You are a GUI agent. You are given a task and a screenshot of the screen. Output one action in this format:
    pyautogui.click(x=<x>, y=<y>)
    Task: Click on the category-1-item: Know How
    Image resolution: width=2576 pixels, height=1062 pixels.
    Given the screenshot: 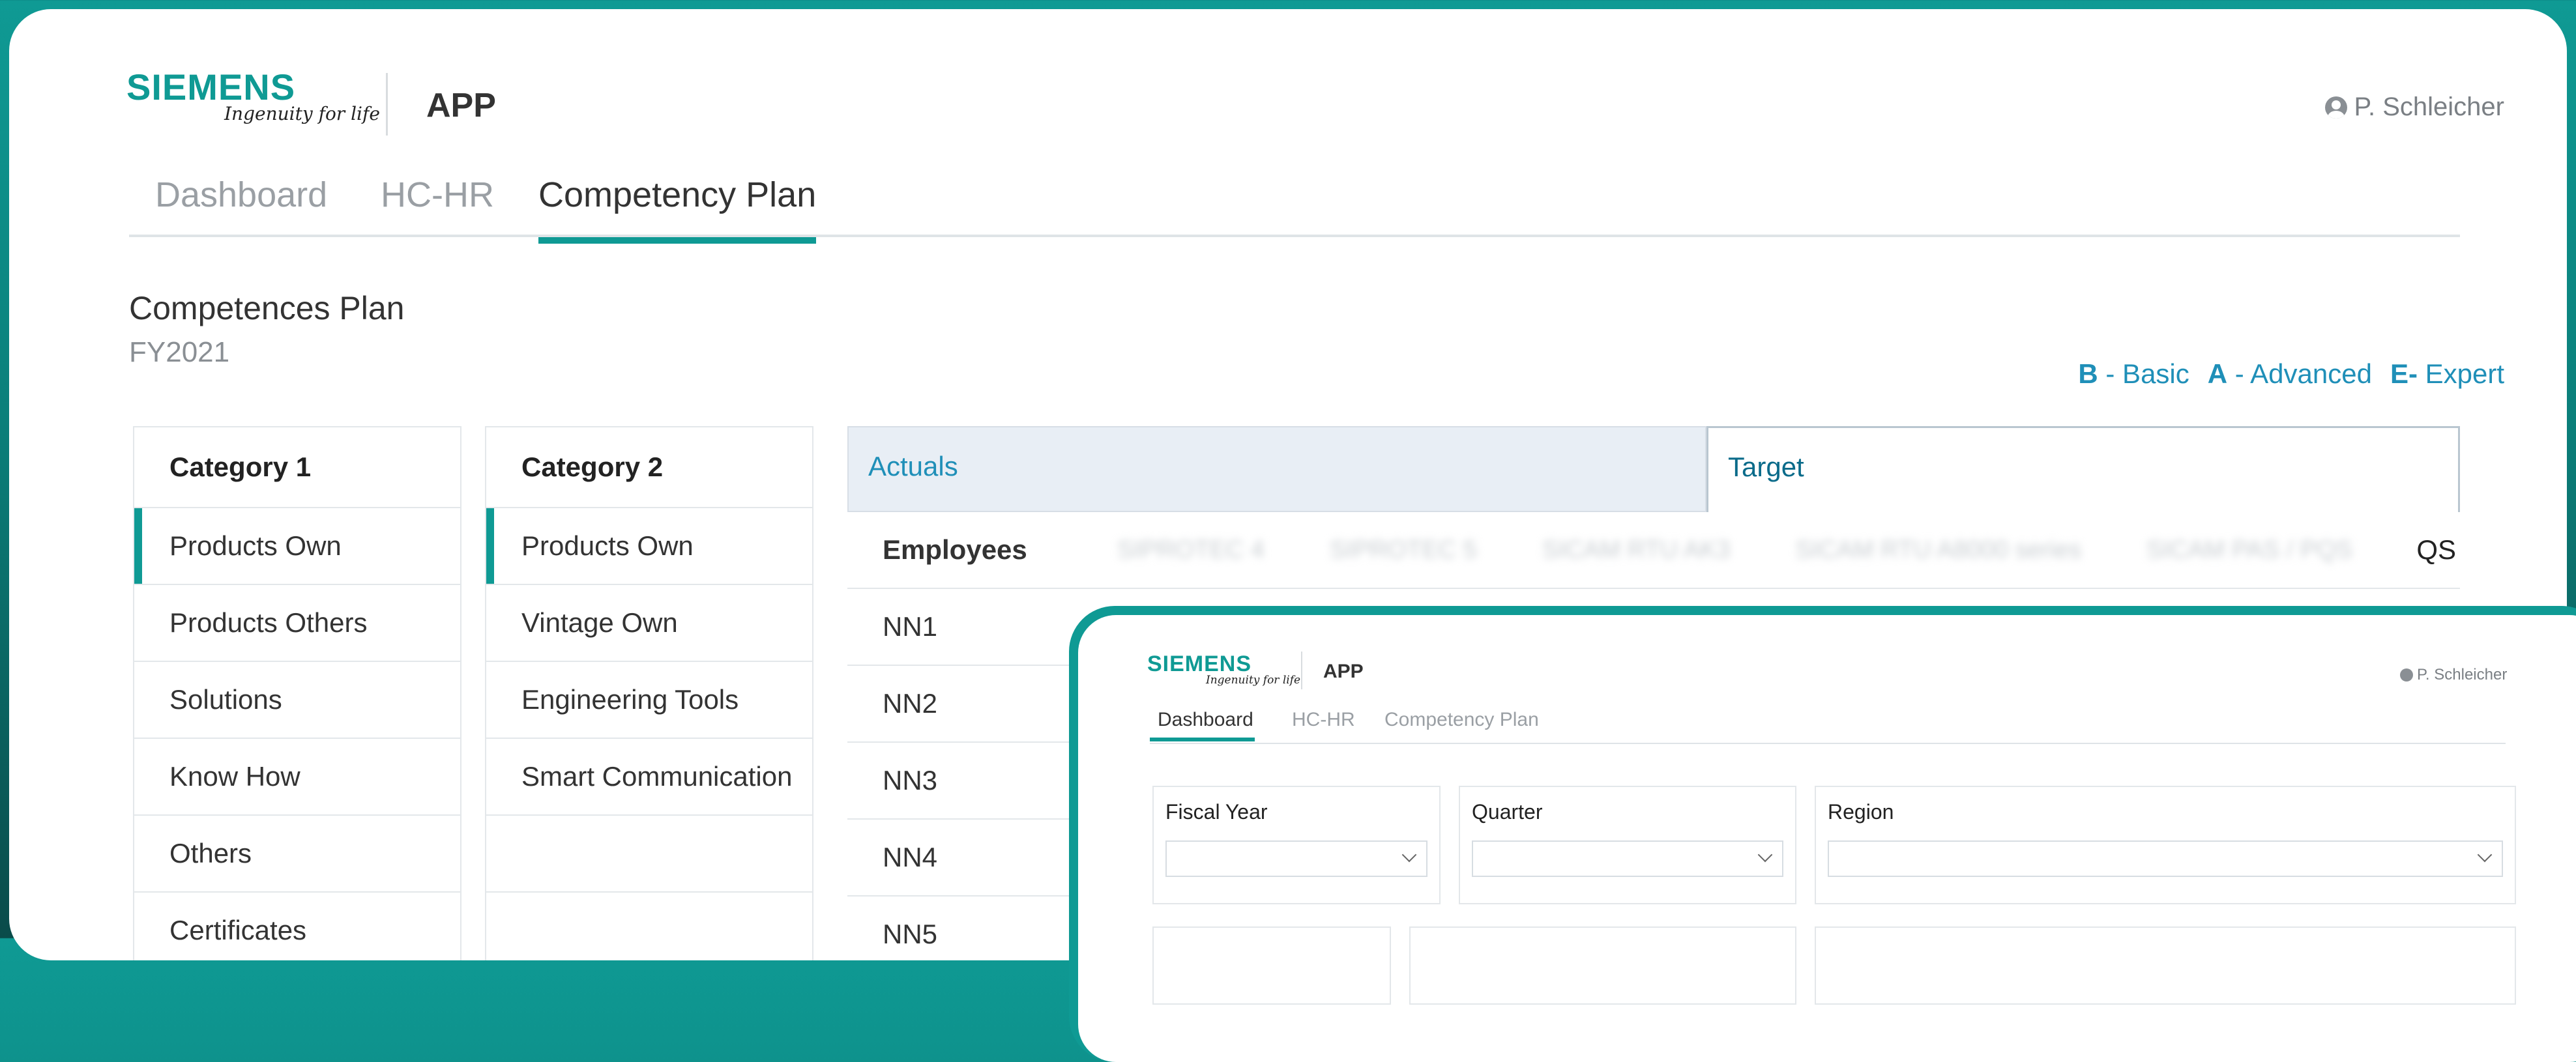 What is the action you would take?
    pyautogui.click(x=297, y=778)
    